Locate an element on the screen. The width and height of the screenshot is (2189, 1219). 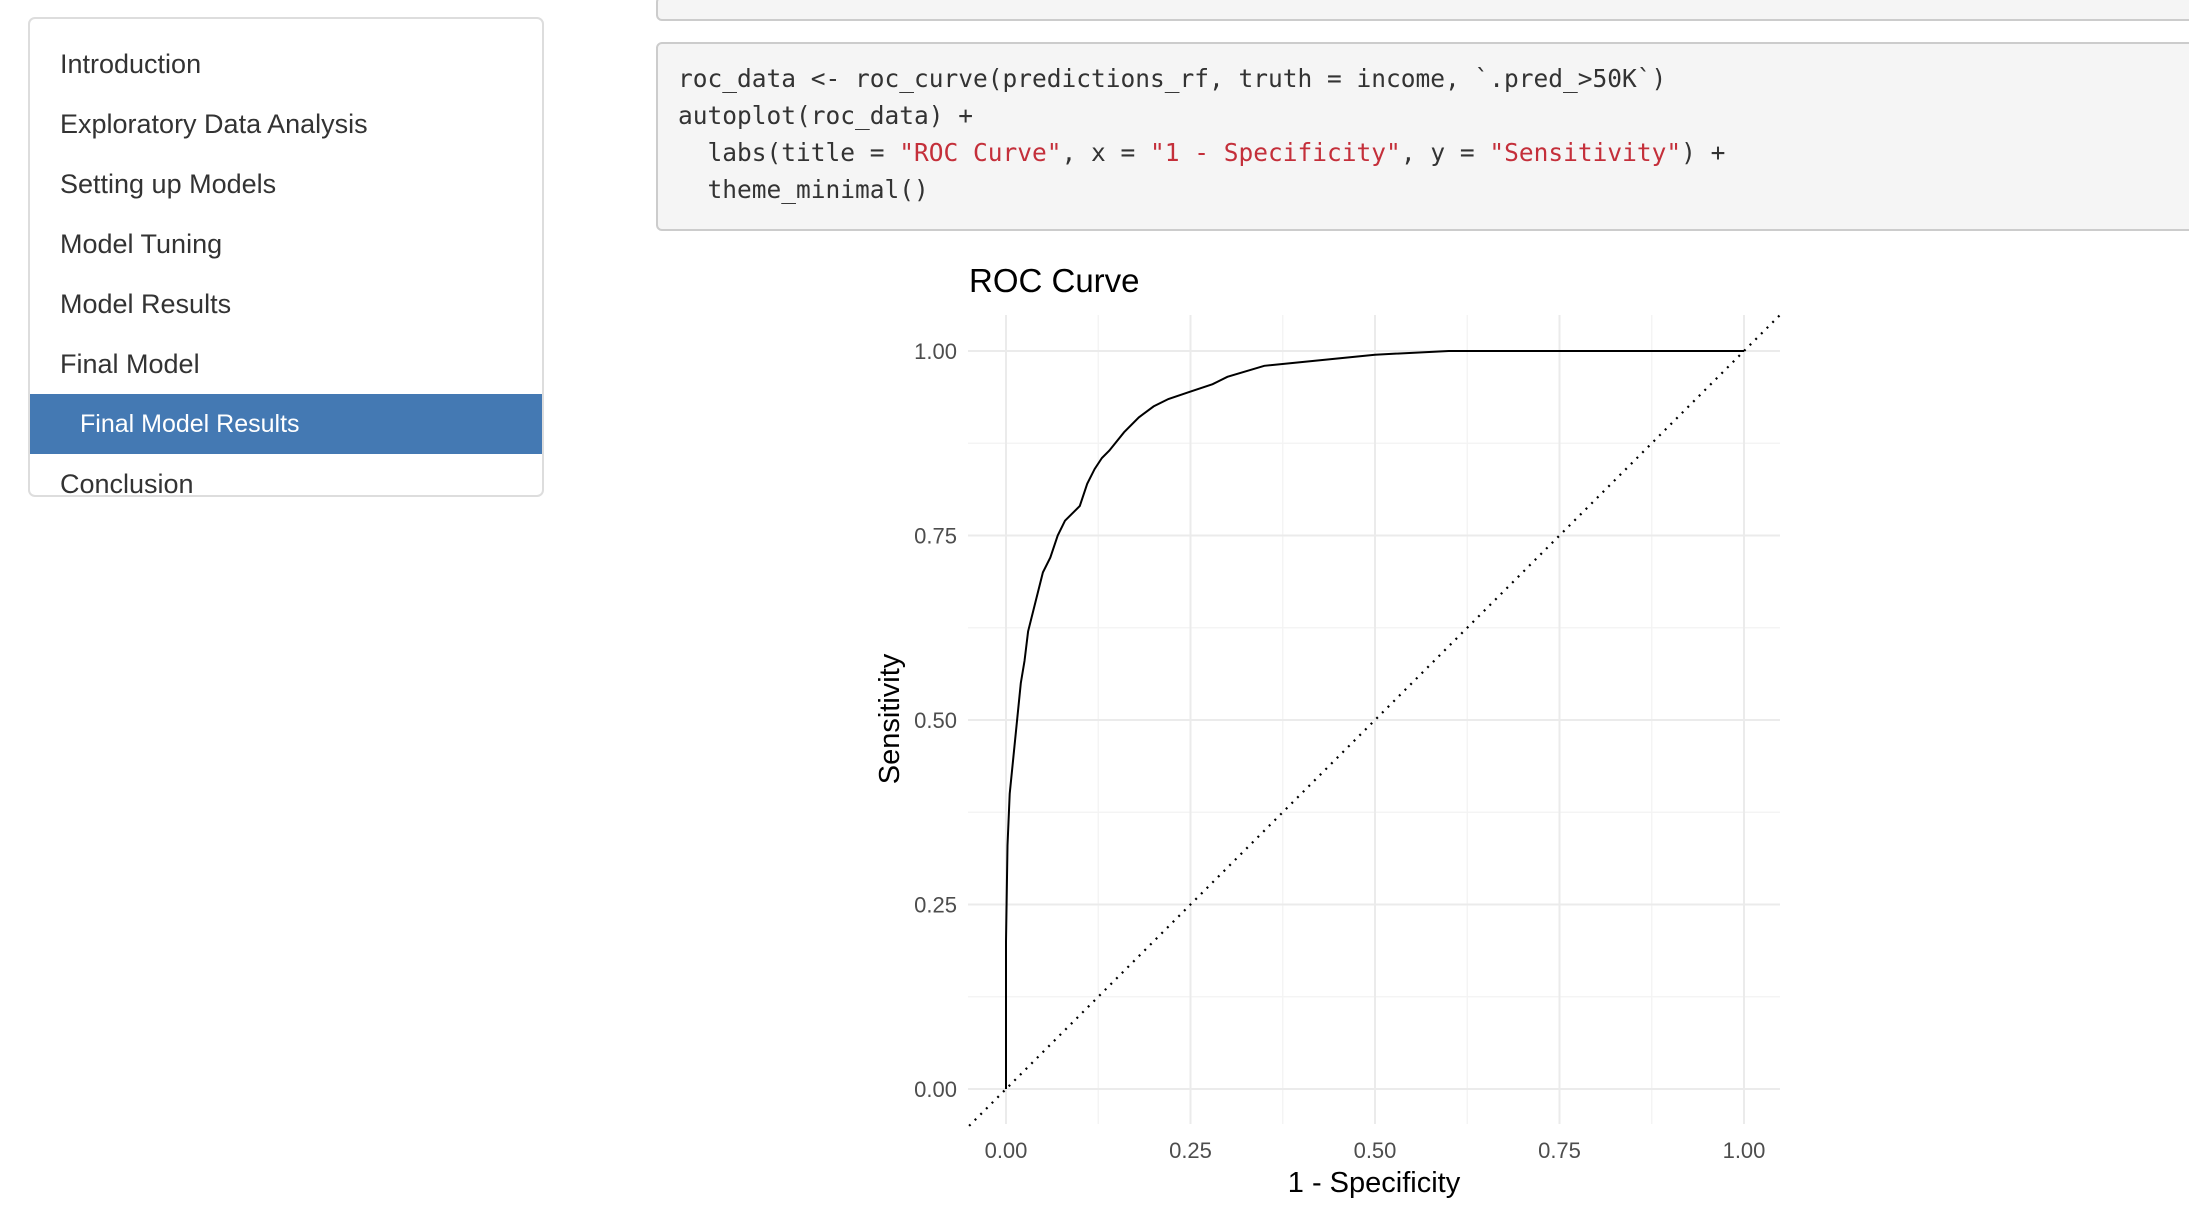
x-axis-label: 1 - Specificity is located at coordinates (1374, 1183).